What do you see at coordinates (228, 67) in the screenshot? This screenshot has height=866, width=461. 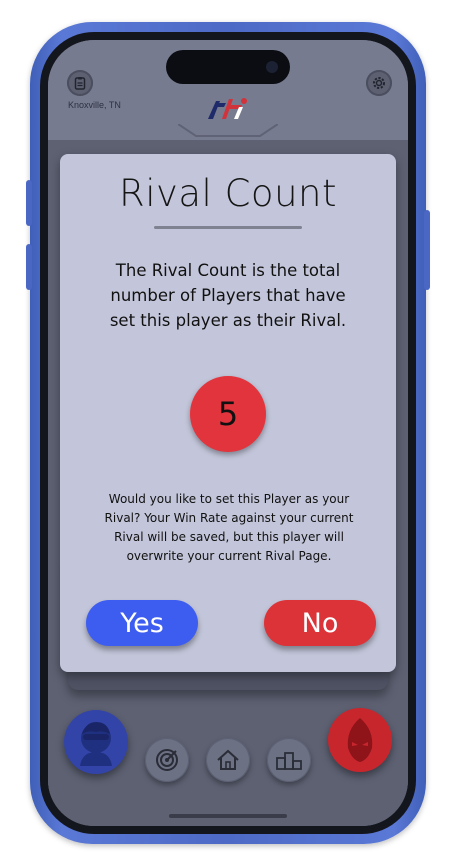 I see `dynamic-island` at bounding box center [228, 67].